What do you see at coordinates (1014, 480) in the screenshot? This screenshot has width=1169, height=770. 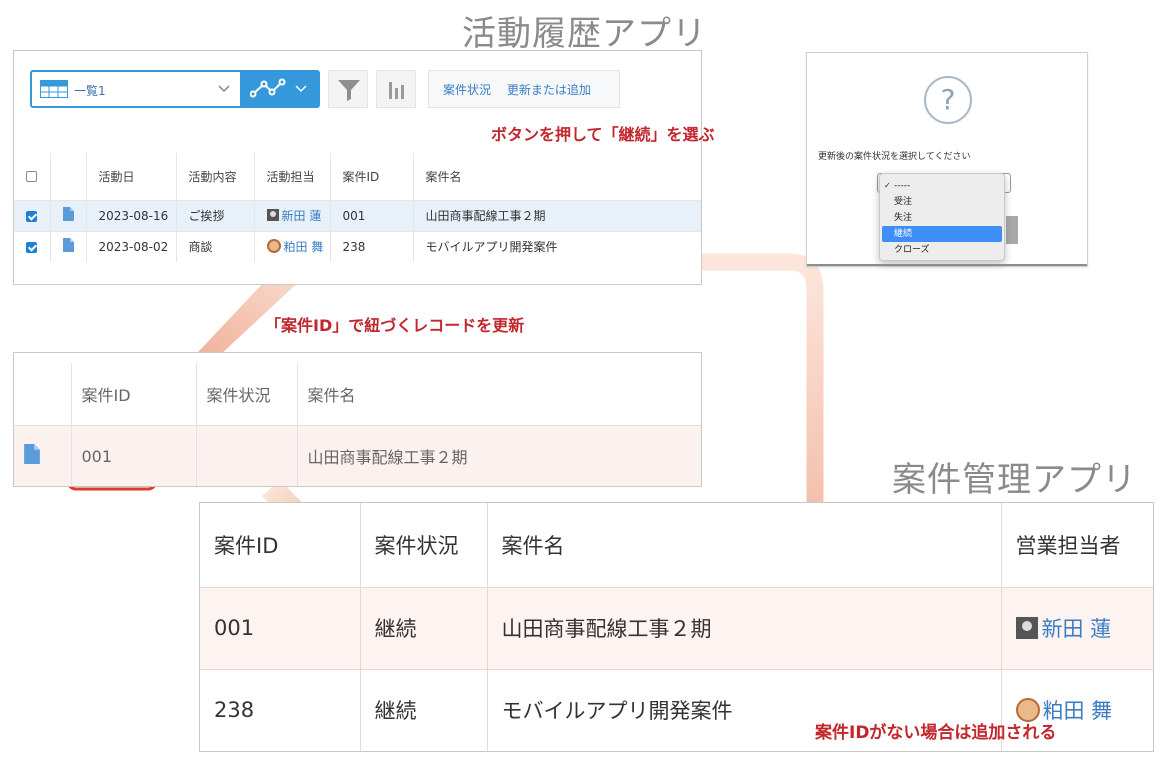 I see `case-app-title: 案件管理アプリ` at bounding box center [1014, 480].